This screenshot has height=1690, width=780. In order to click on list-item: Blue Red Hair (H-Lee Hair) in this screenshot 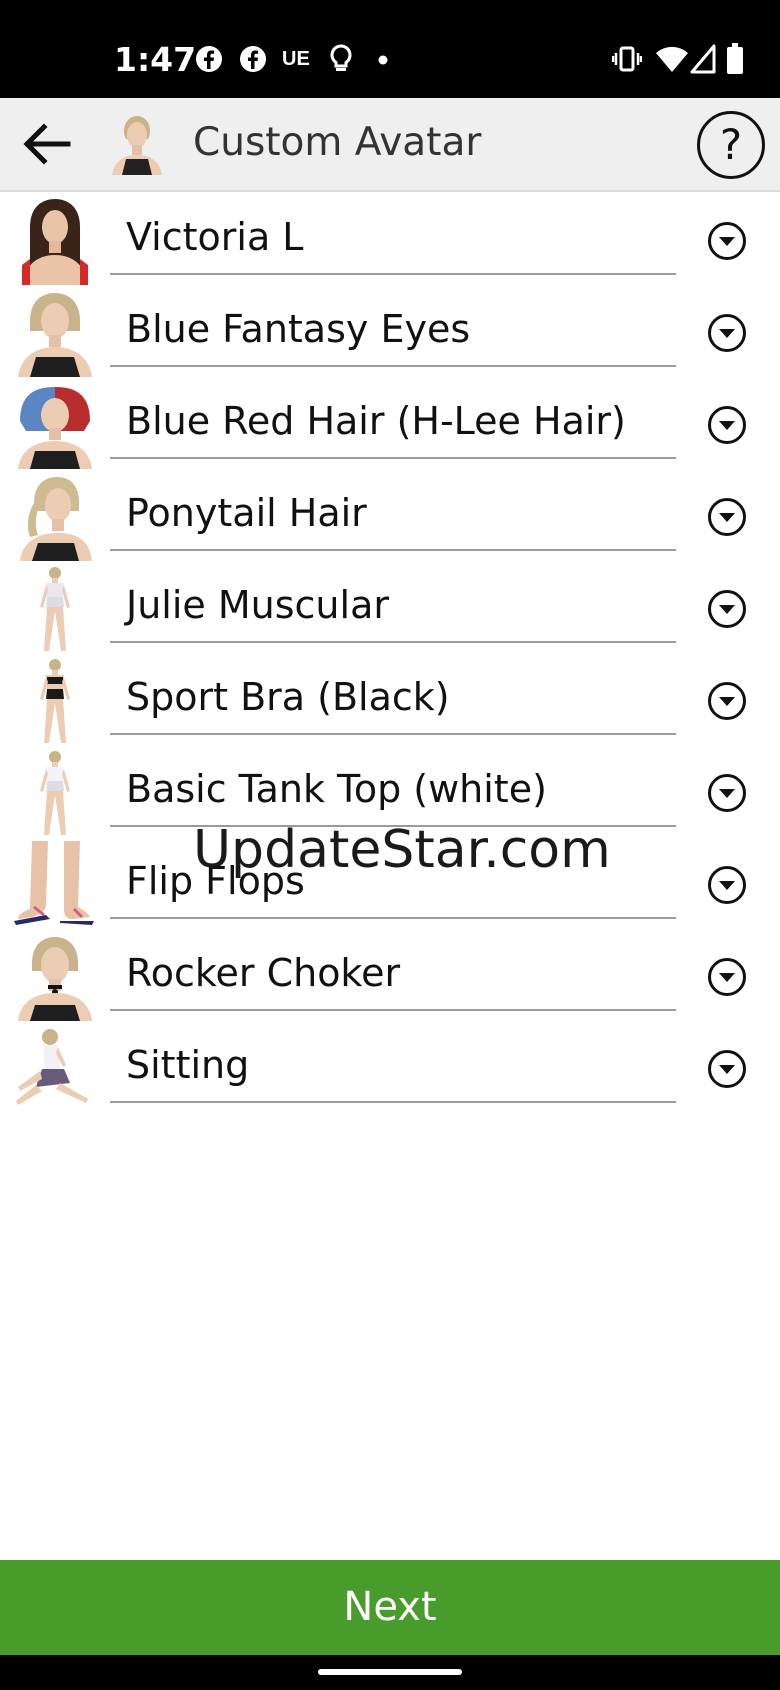, I will do `click(390, 425)`.